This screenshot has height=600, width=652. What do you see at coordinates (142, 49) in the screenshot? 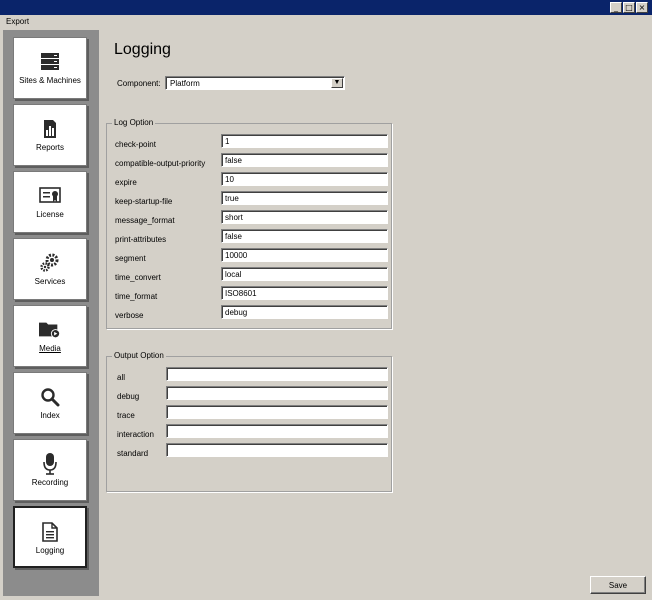
I see `page-title: Logging` at bounding box center [142, 49].